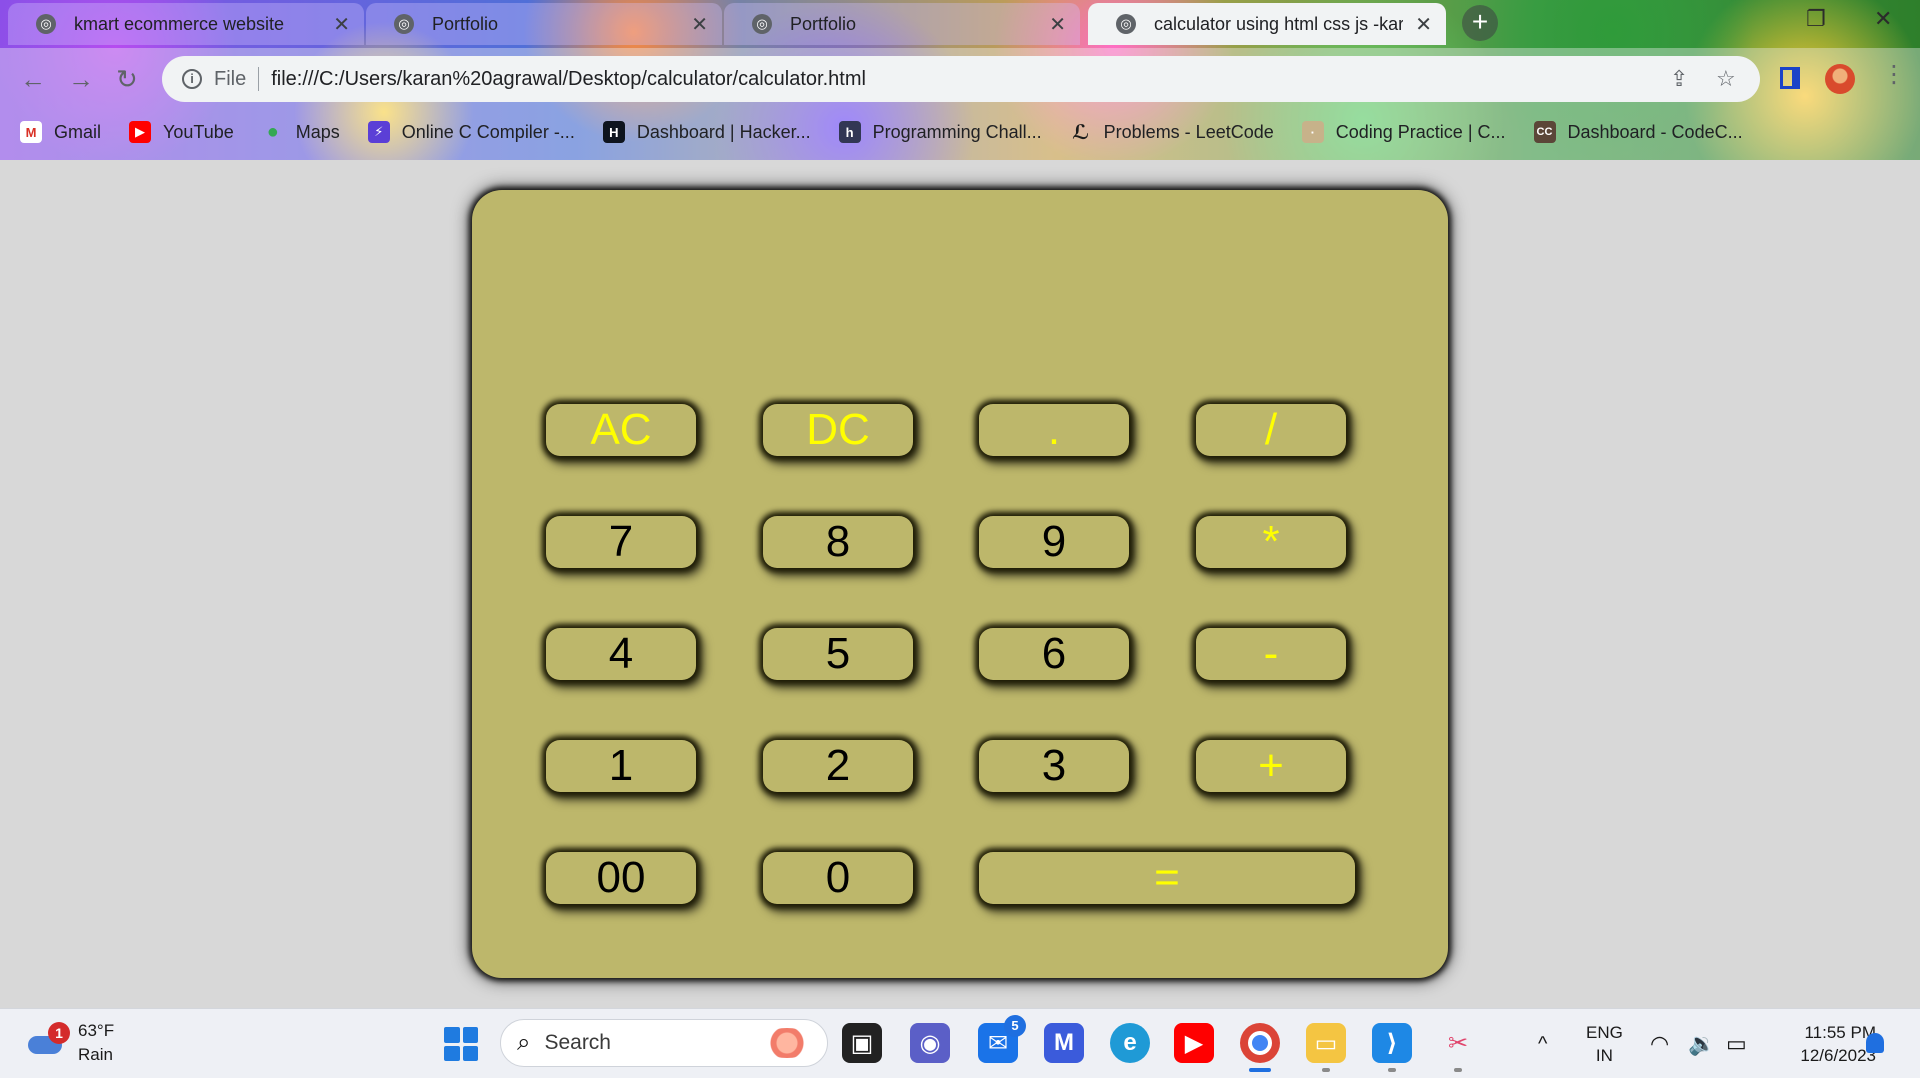 This screenshot has height=1078, width=1920. What do you see at coordinates (1875, 1043) in the screenshot?
I see `notification-bell-icon` at bounding box center [1875, 1043].